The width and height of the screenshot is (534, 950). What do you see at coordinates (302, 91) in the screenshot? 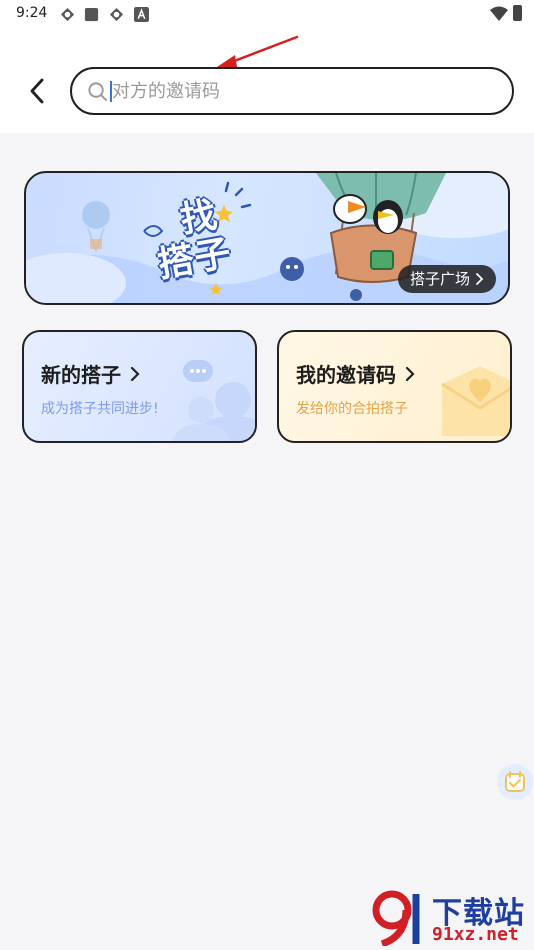
I see `invite-code-input` at bounding box center [302, 91].